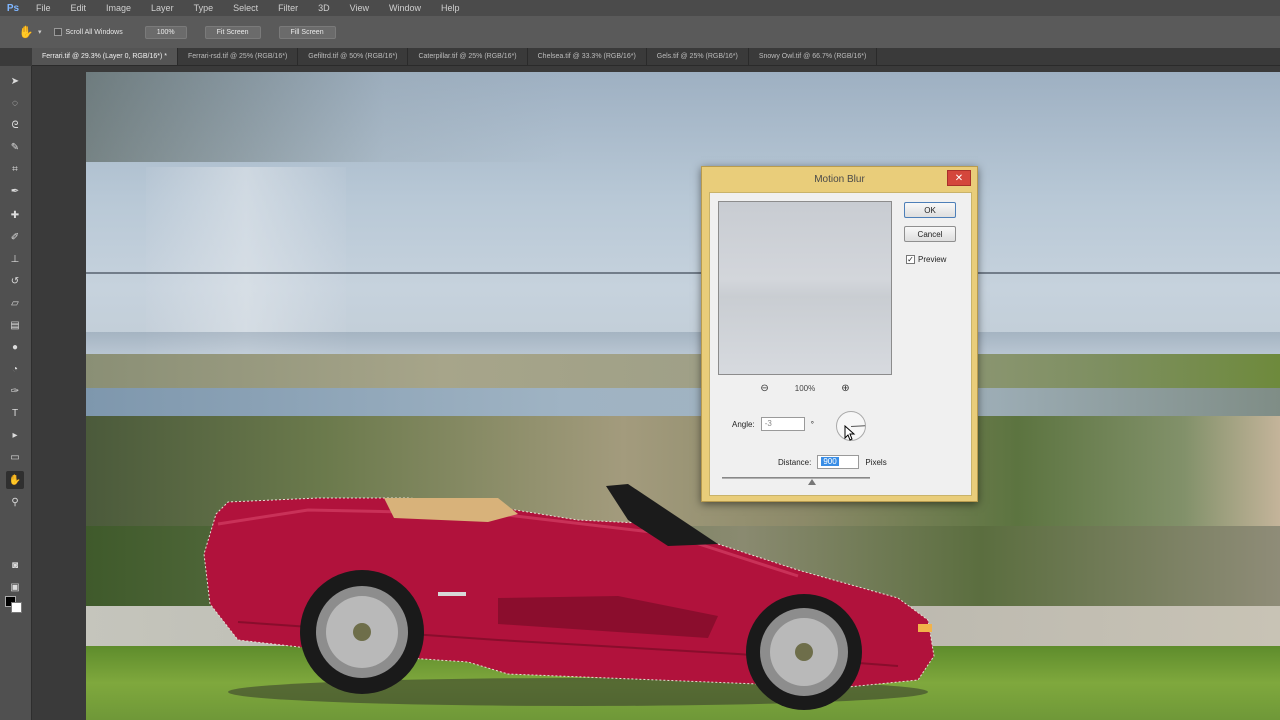  I want to click on angle-input: -3, so click(782, 424).